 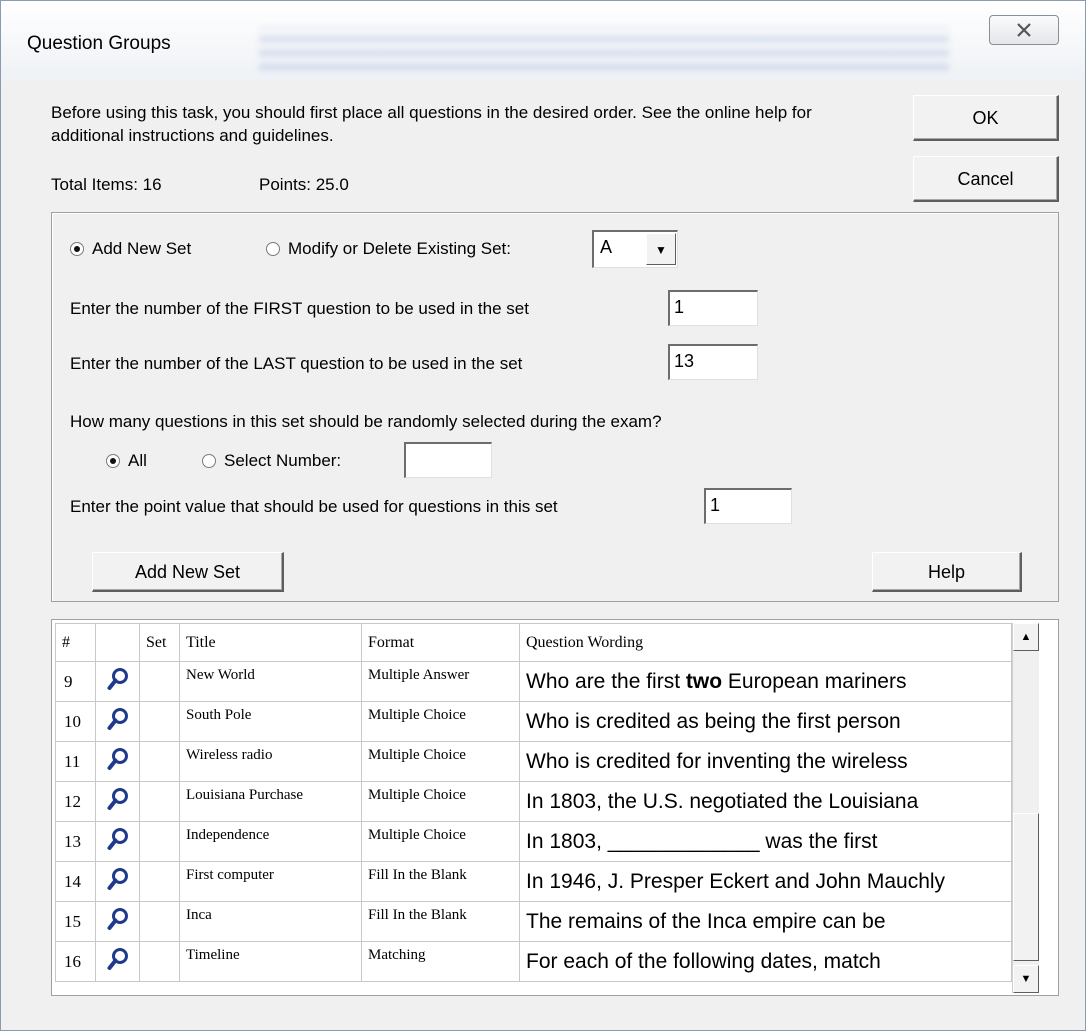 I want to click on ok-button: OK, so click(x=986, y=118).